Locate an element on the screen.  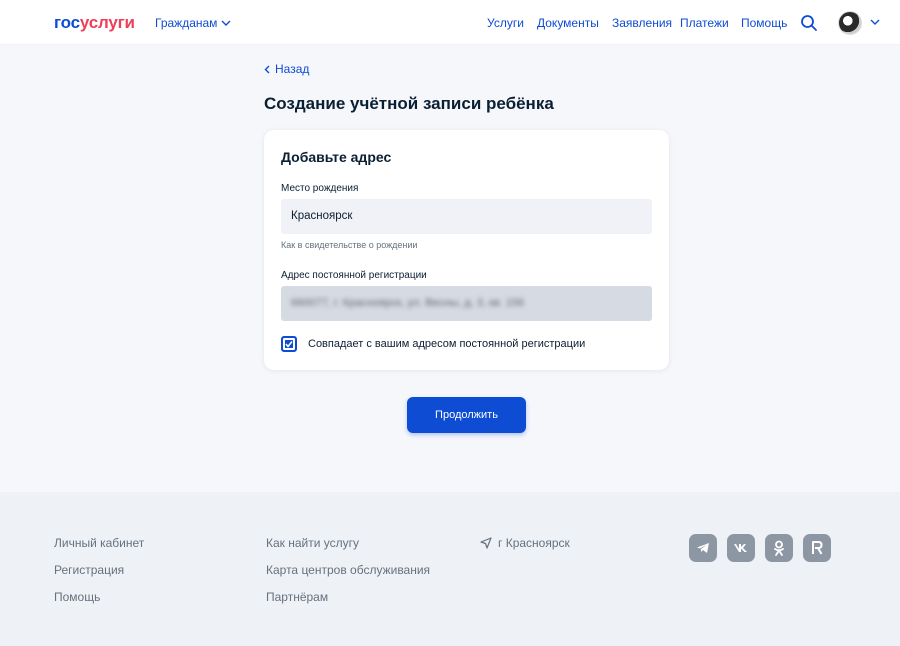
back-link: Назад is located at coordinates (286, 69).